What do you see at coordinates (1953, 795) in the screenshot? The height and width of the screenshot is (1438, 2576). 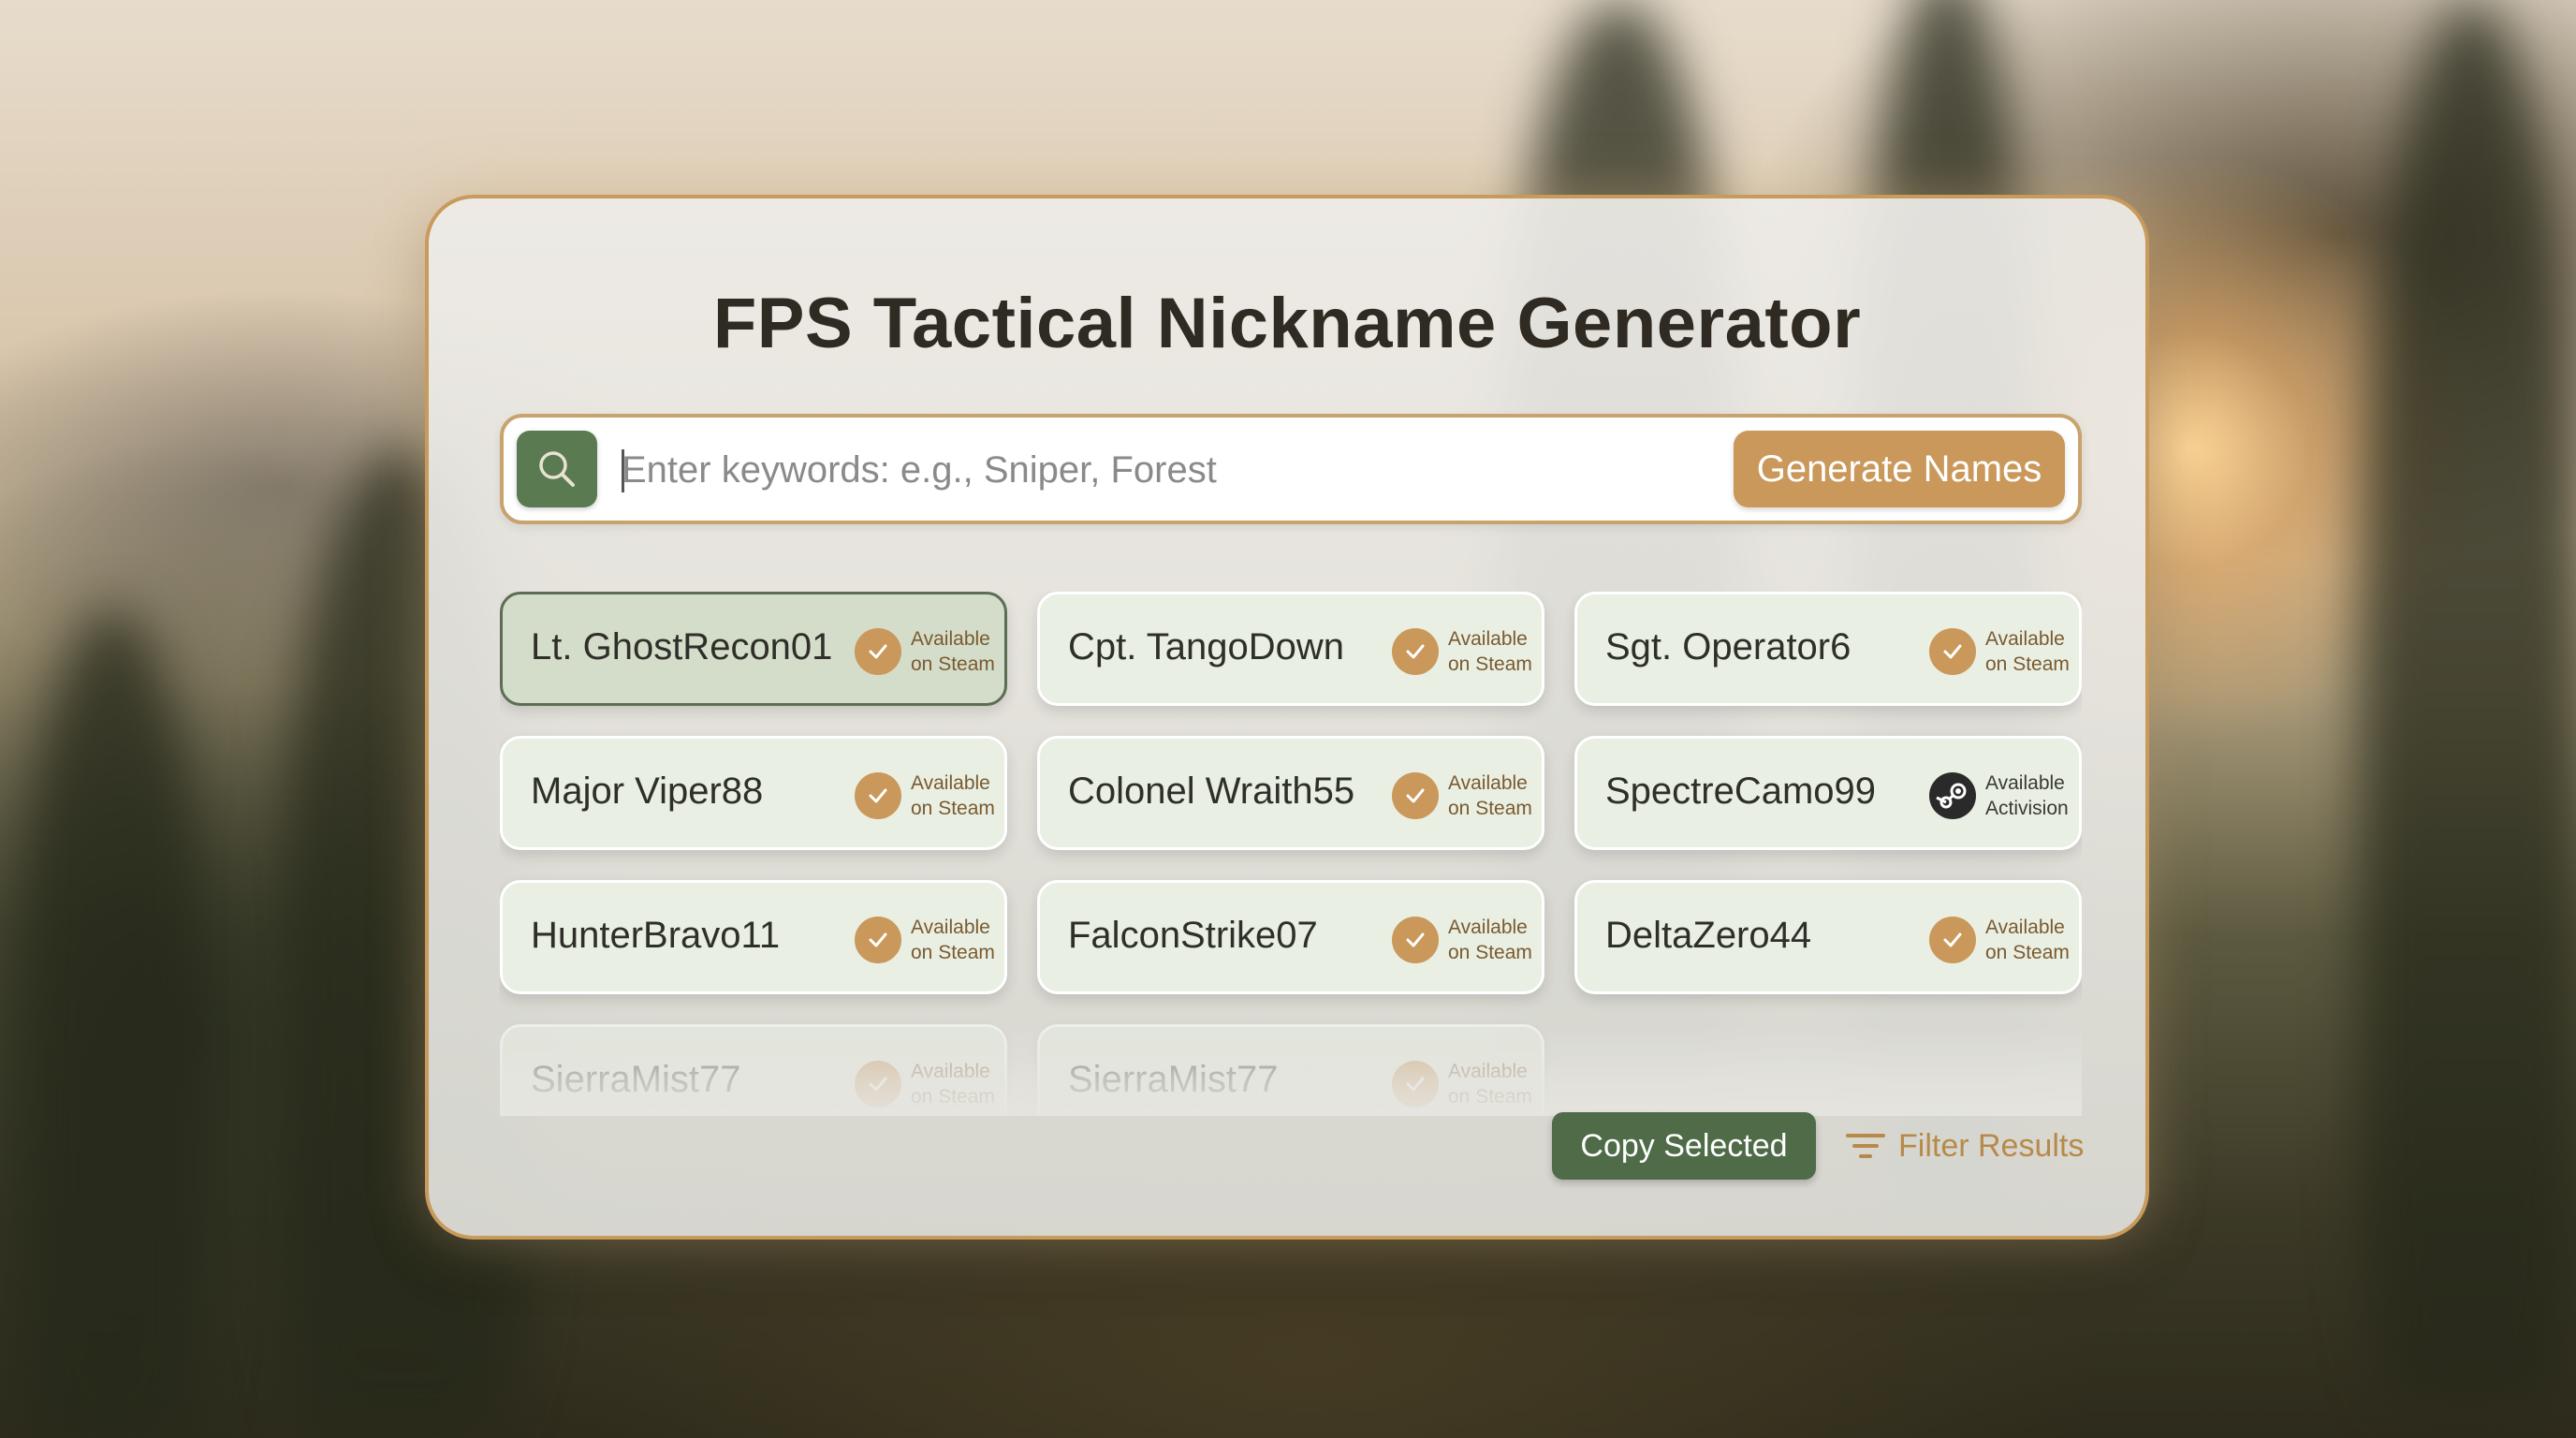 I see `steam-icon` at bounding box center [1953, 795].